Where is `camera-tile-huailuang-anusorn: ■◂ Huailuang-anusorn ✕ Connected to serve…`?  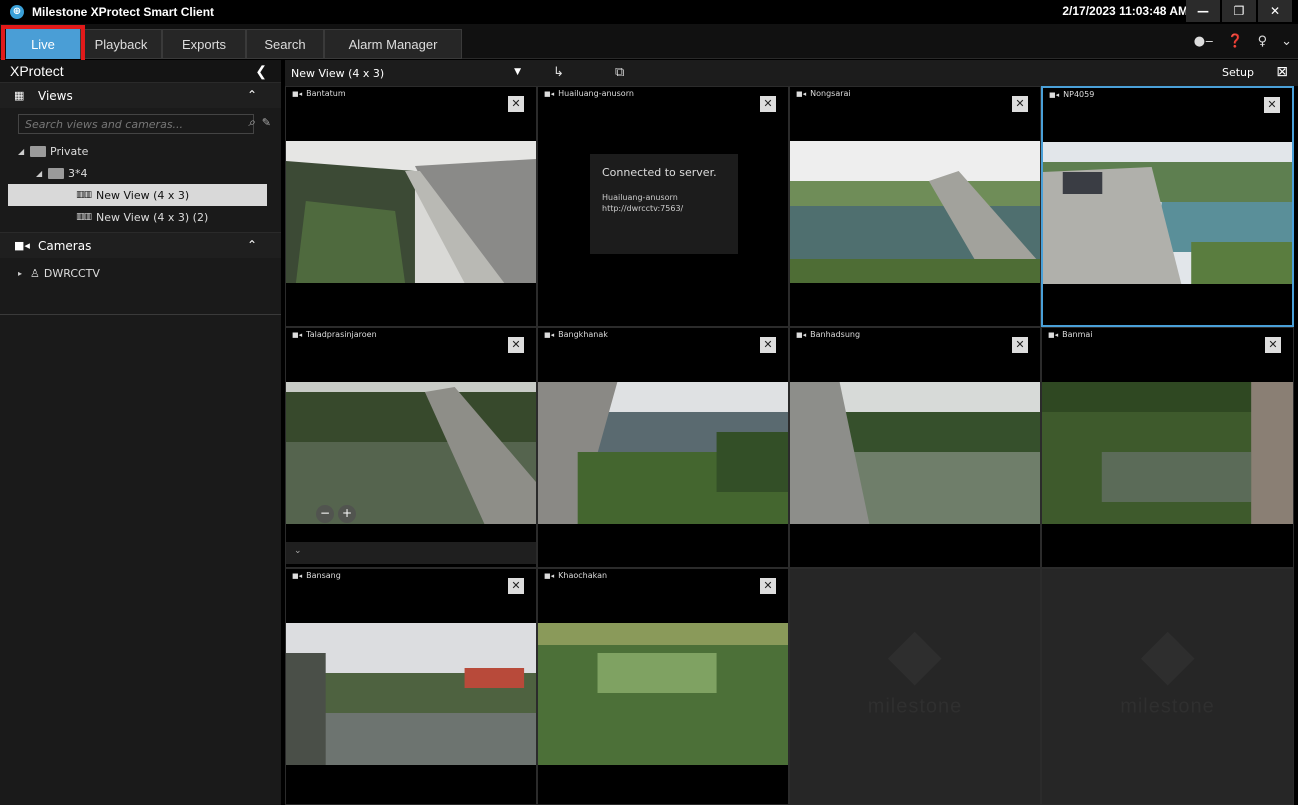
camera-tile-huailuang-anusorn: ■◂ Huailuang-anusorn ✕ Connected to serve… is located at coordinates (663, 206).